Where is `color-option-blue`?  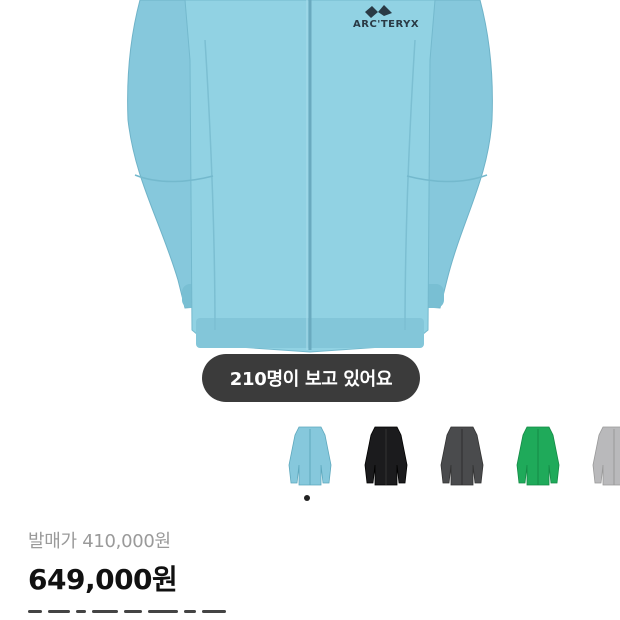 color-option-blue is located at coordinates (310, 456).